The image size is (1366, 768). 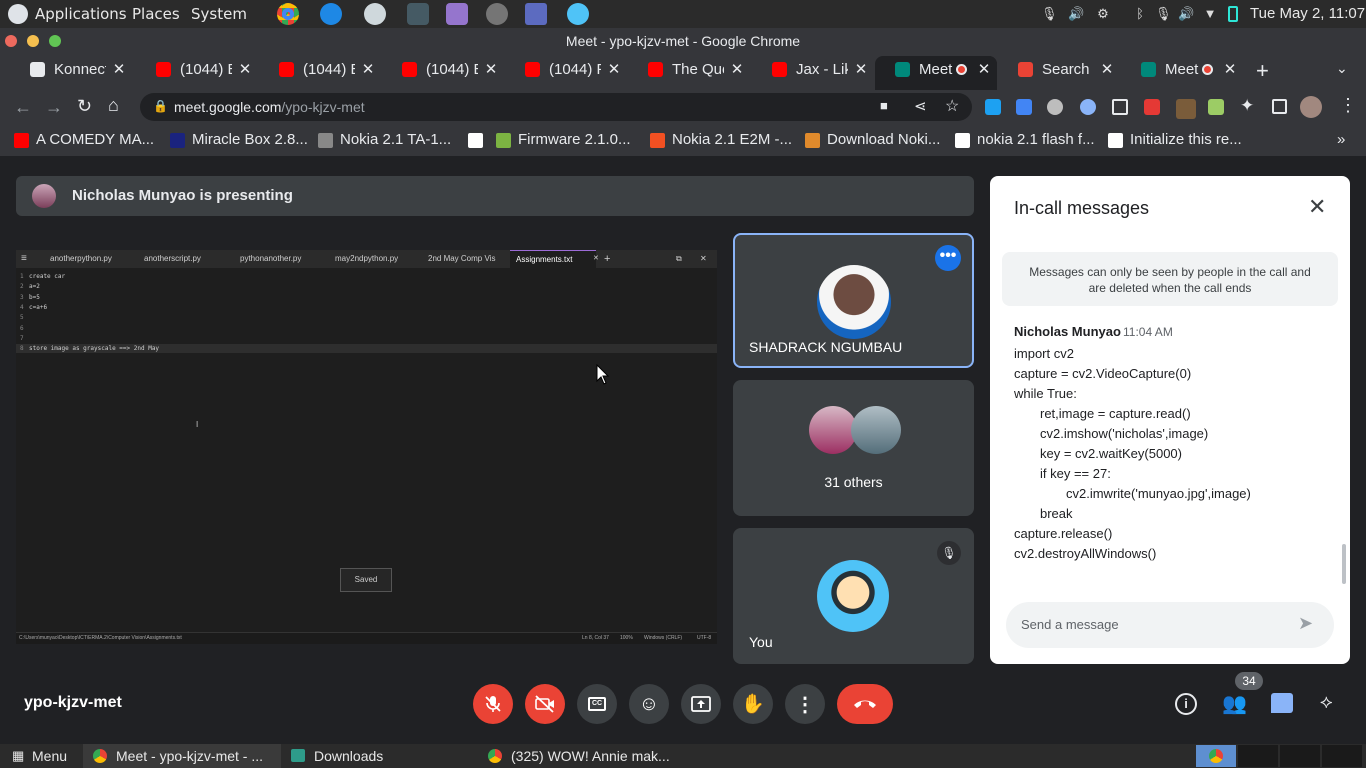 I want to click on close-window-icon, so click(x=11, y=41).